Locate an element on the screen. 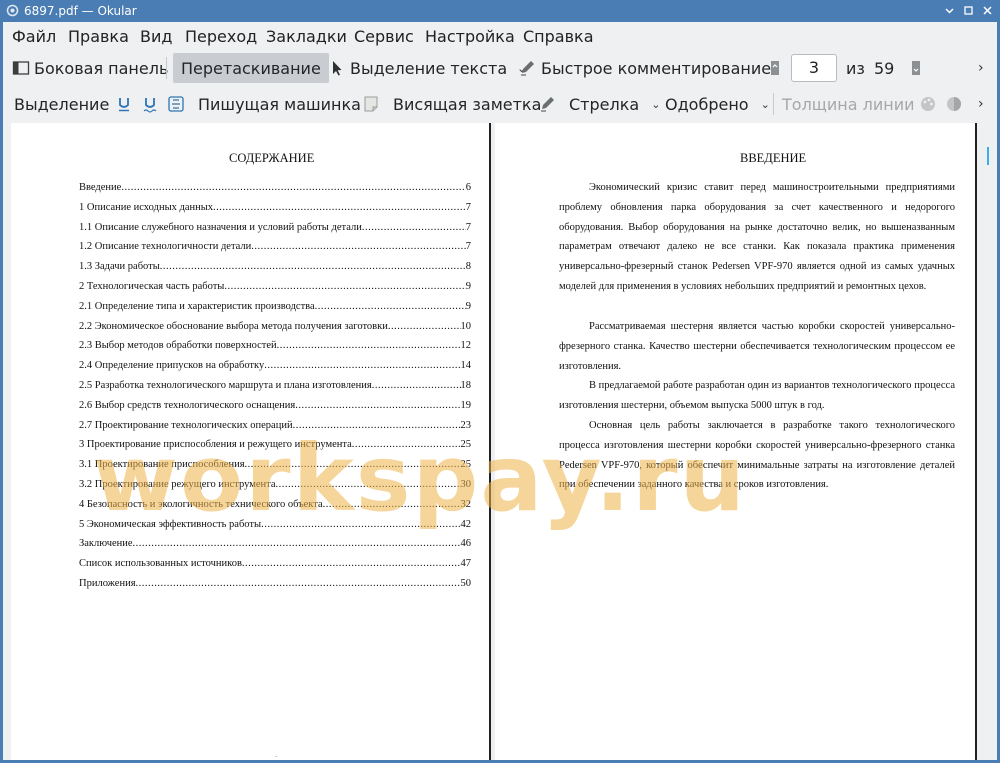 This screenshot has height=763, width=1000. menu-edit: Правка is located at coordinates (98, 36).